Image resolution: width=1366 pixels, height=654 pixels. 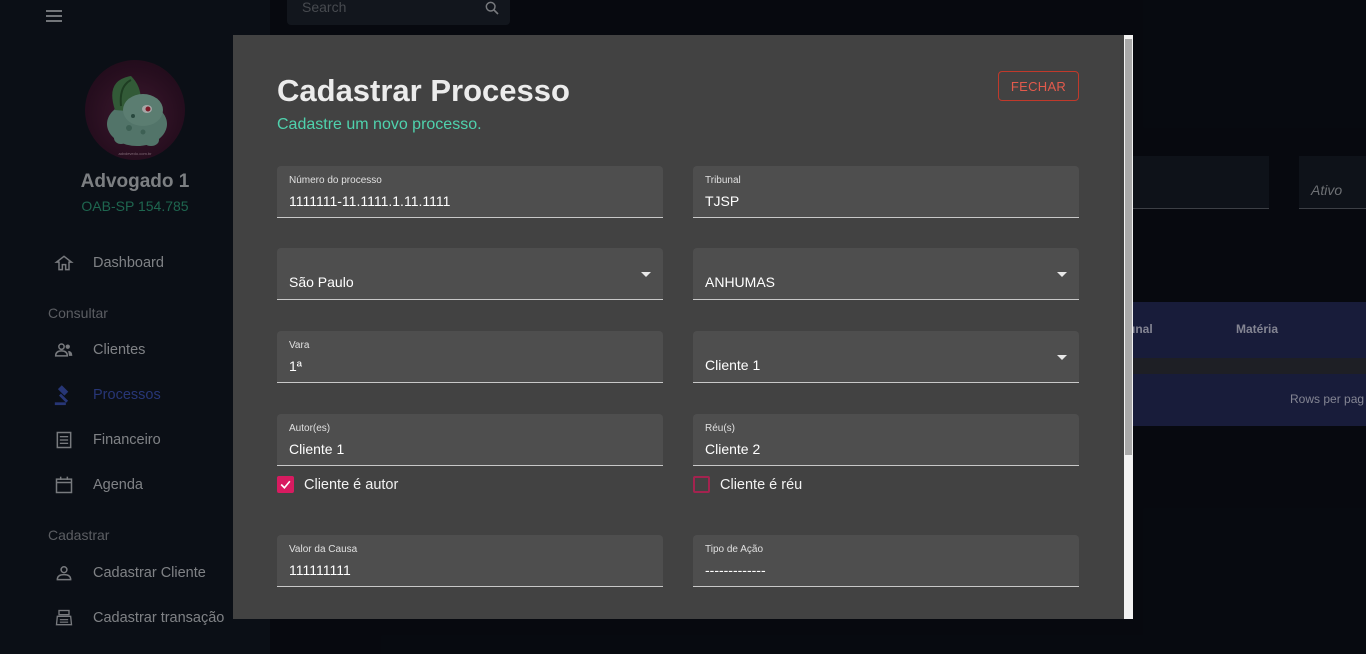 I want to click on valor-causa-field: Valor da Causa 111111111, so click(x=470, y=561).